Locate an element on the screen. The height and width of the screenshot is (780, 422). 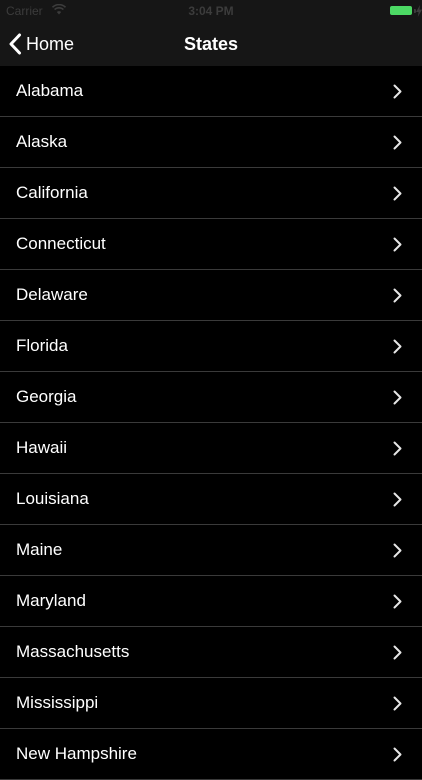
list-item: Maryland is located at coordinates (211, 601).